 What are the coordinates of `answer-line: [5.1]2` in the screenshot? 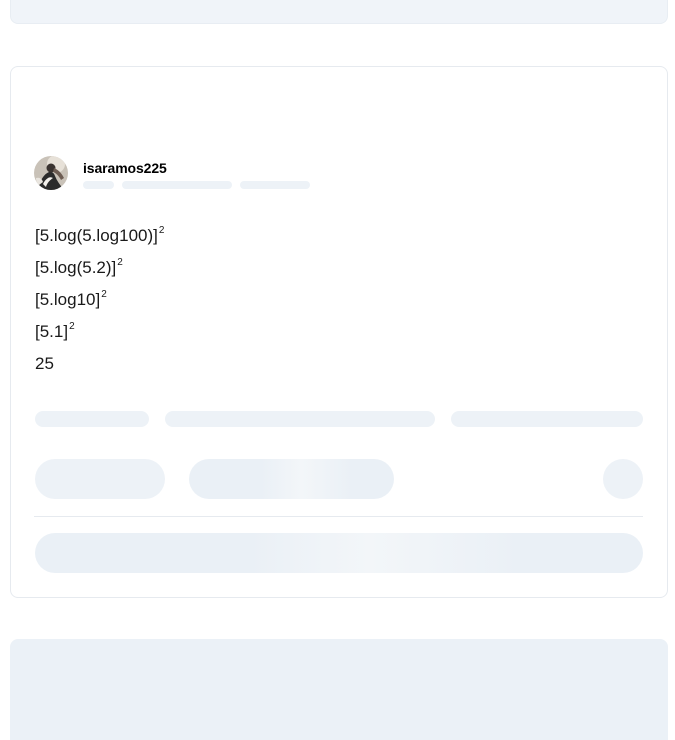 It's located at (335, 332).